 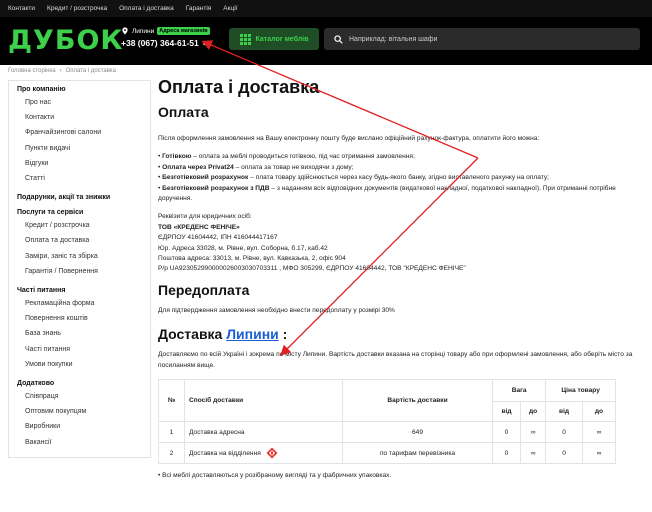 What do you see at coordinates (190, 334) in the screenshot?
I see `delivery-heading-text: Доставка` at bounding box center [190, 334].